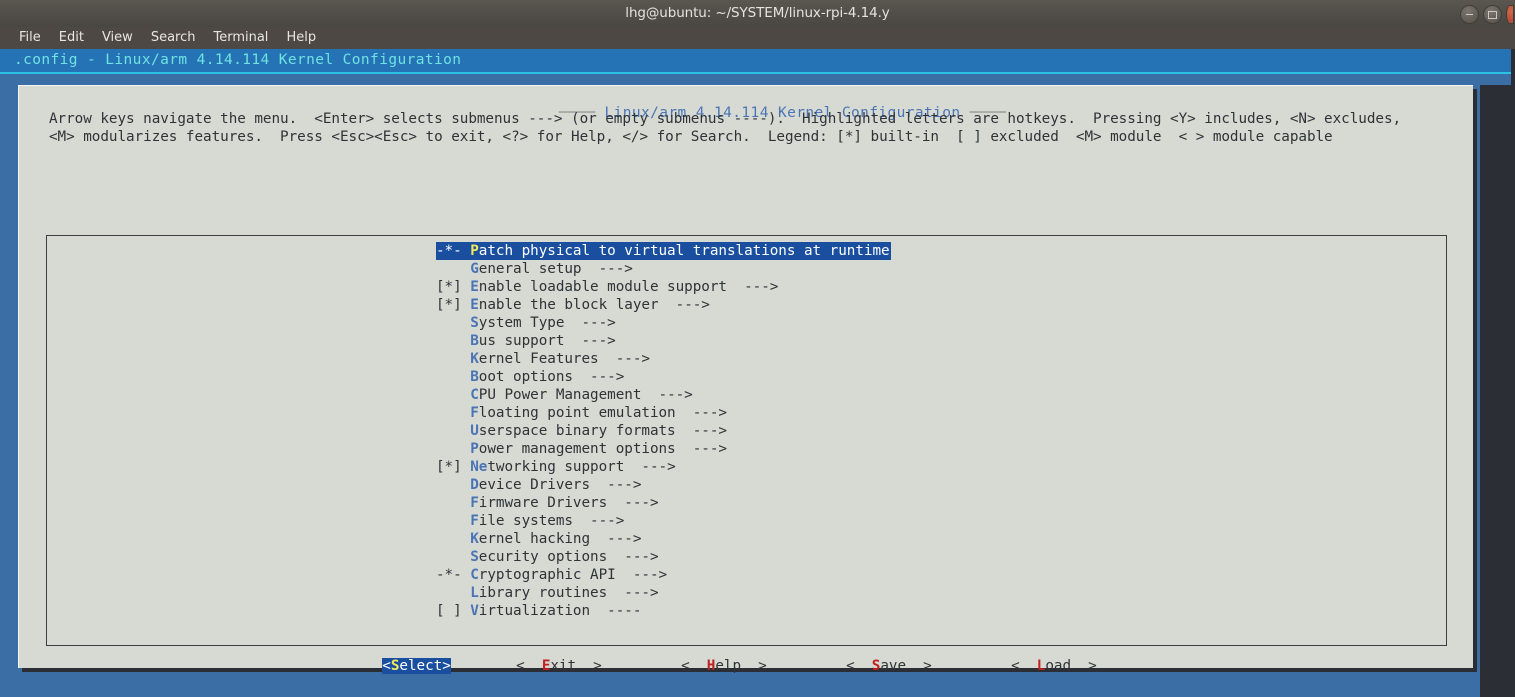 This screenshot has width=1515, height=697. What do you see at coordinates (746, 611) in the screenshot?
I see `menu-list-item: [ ] Virtualization ----` at bounding box center [746, 611].